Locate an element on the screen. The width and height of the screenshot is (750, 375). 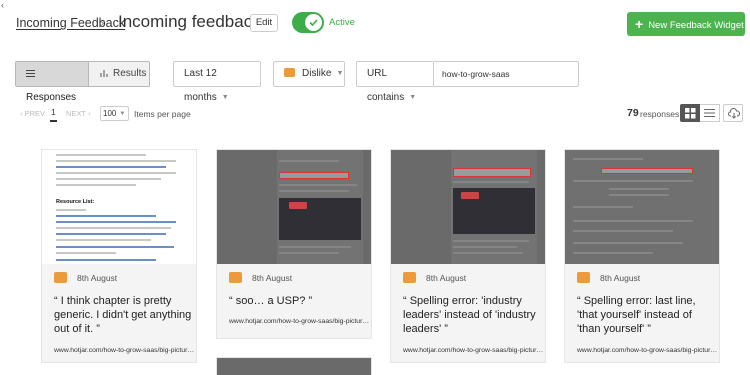
list-icon is located at coordinates (709, 113).